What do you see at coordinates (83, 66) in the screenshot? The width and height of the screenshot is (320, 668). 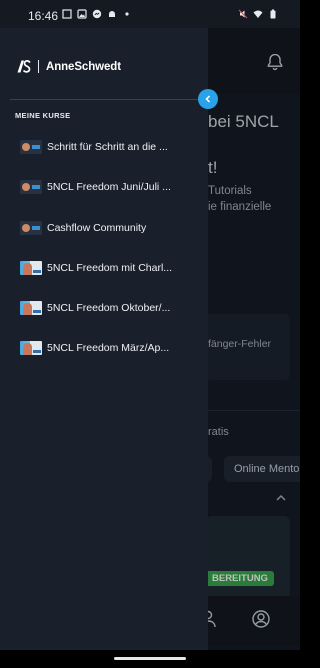 I see `brand-name: AnneSchwedt` at bounding box center [83, 66].